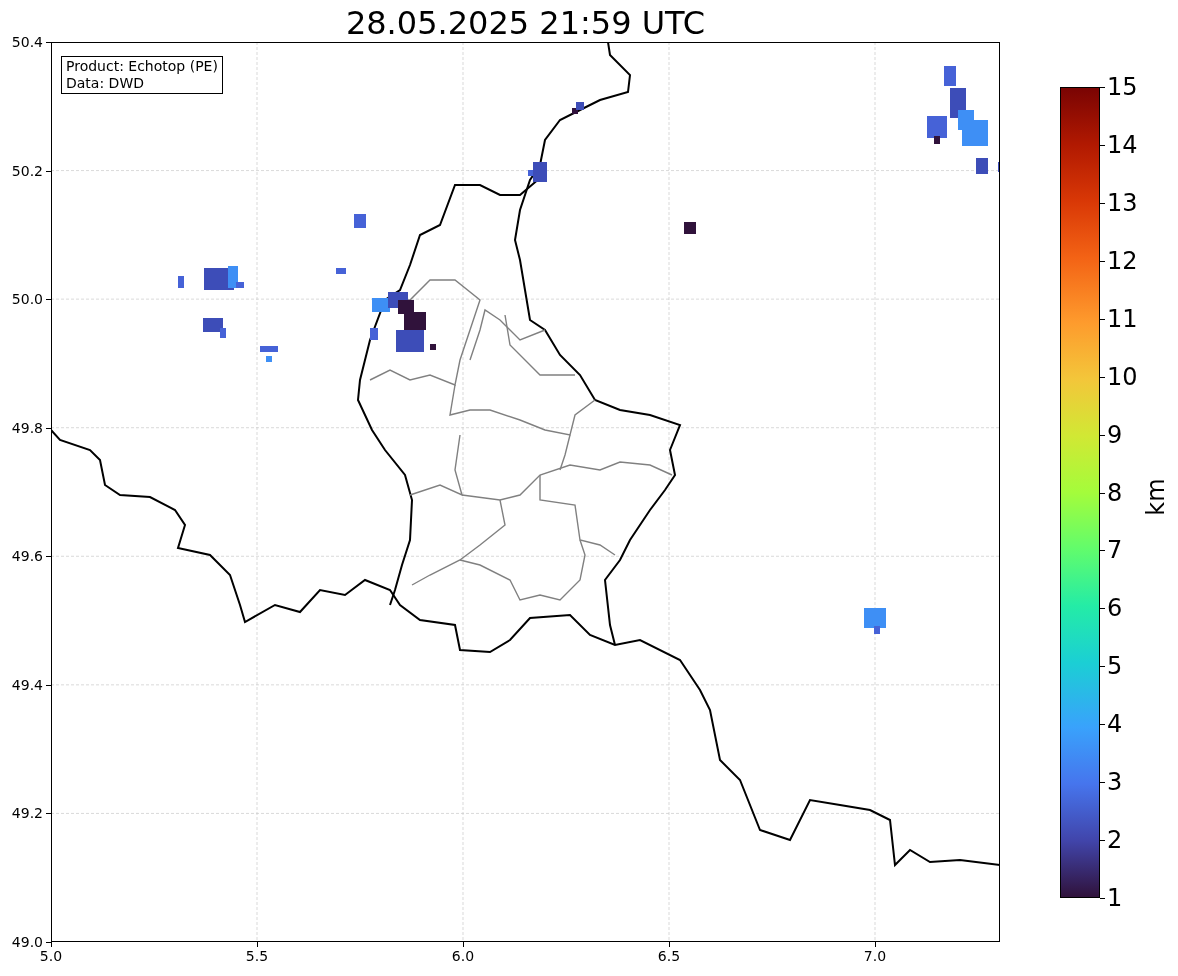 The width and height of the screenshot is (1178, 976). Describe the element at coordinates (1115, 608) in the screenshot. I see `colorbar-tick-label: 6` at that location.